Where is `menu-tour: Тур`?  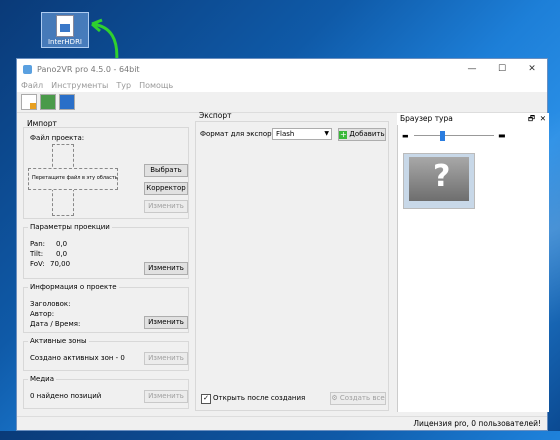 menu-tour: Тур is located at coordinates (123, 85).